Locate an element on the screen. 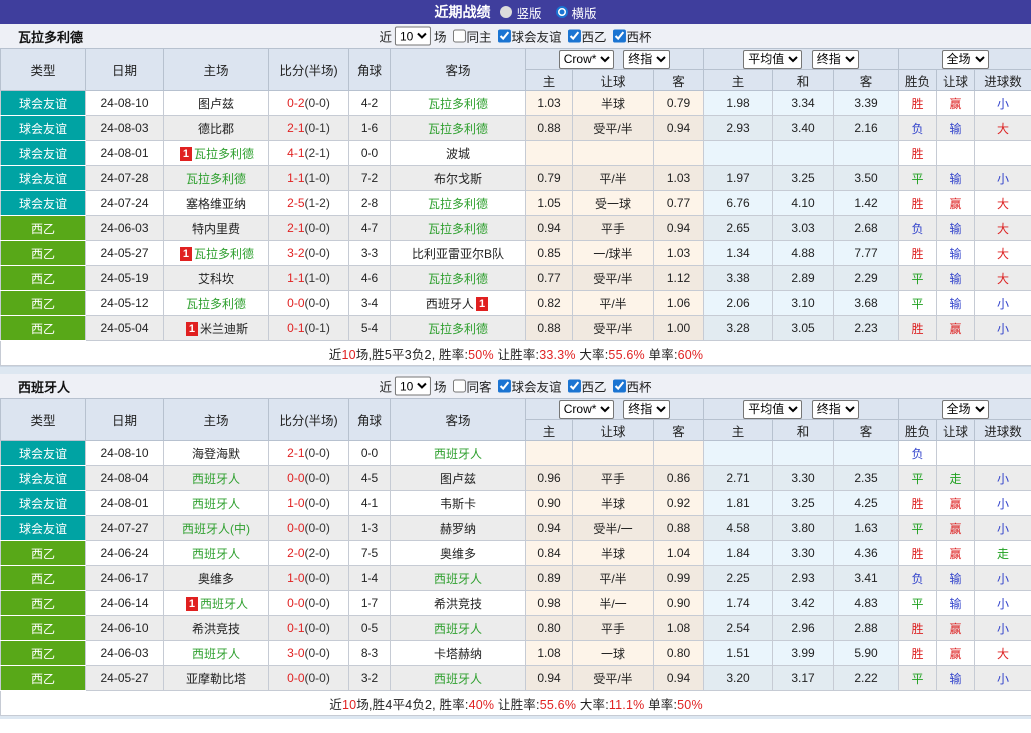 This screenshot has width=1031, height=733. draw-eu-odds: 3.42 is located at coordinates (803, 603).